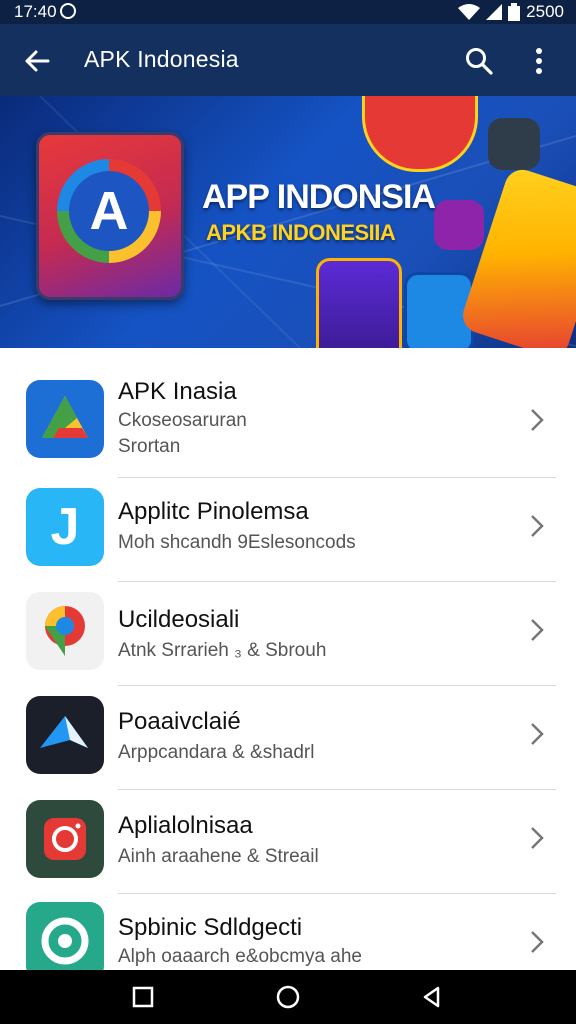 Image resolution: width=576 pixels, height=1024 pixels. What do you see at coordinates (288, 737) in the screenshot?
I see `list-item: Poaaivclaié Arppcandara & &shadrl` at bounding box center [288, 737].